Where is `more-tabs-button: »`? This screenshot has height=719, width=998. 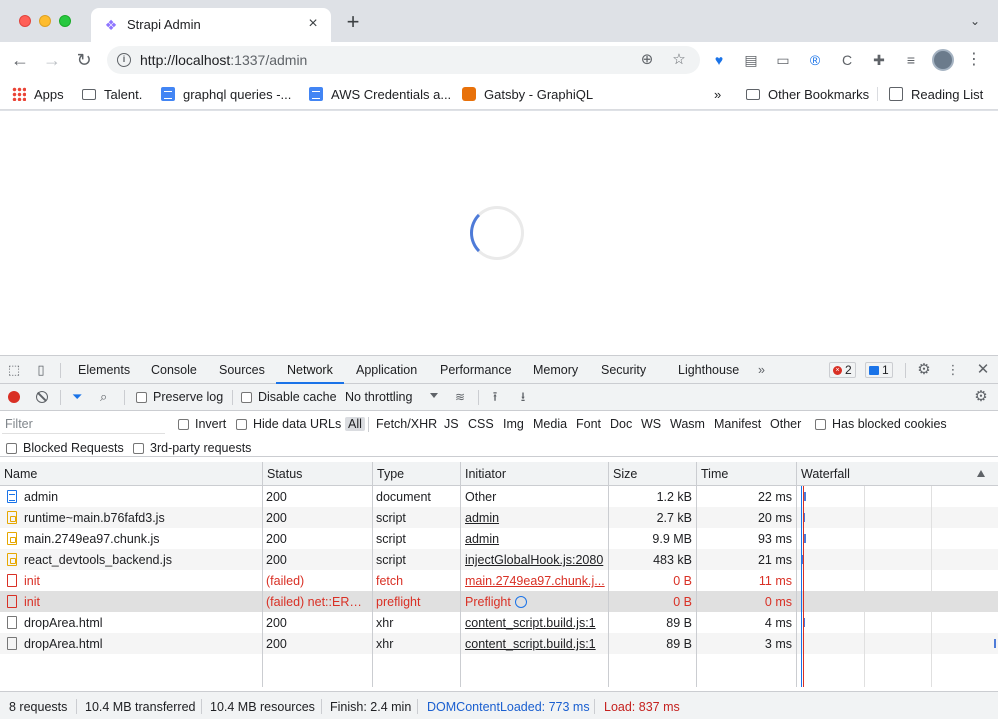
more-tabs-button: » is located at coordinates (761, 370).